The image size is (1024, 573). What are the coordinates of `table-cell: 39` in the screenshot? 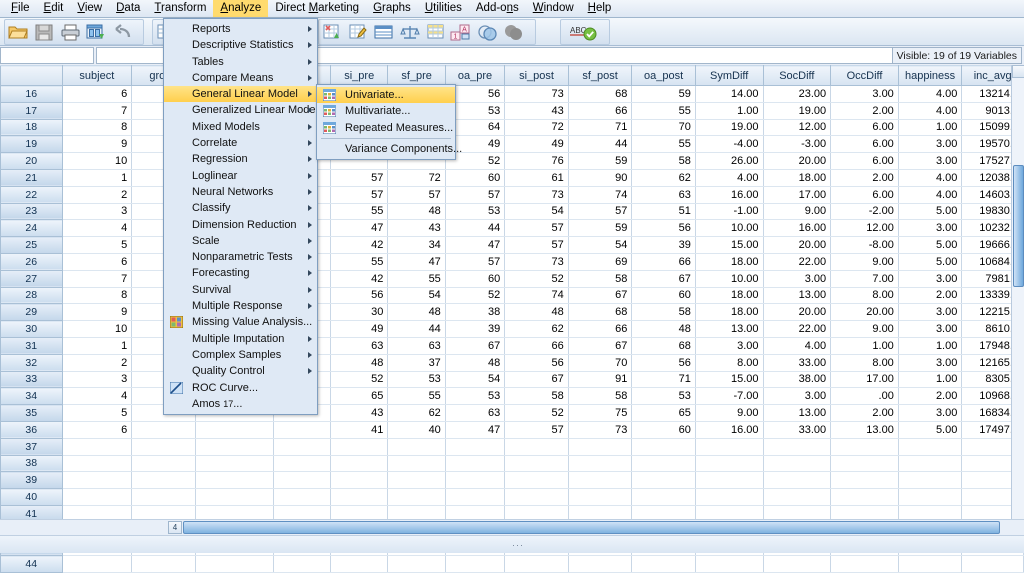 It's located at (475, 329).